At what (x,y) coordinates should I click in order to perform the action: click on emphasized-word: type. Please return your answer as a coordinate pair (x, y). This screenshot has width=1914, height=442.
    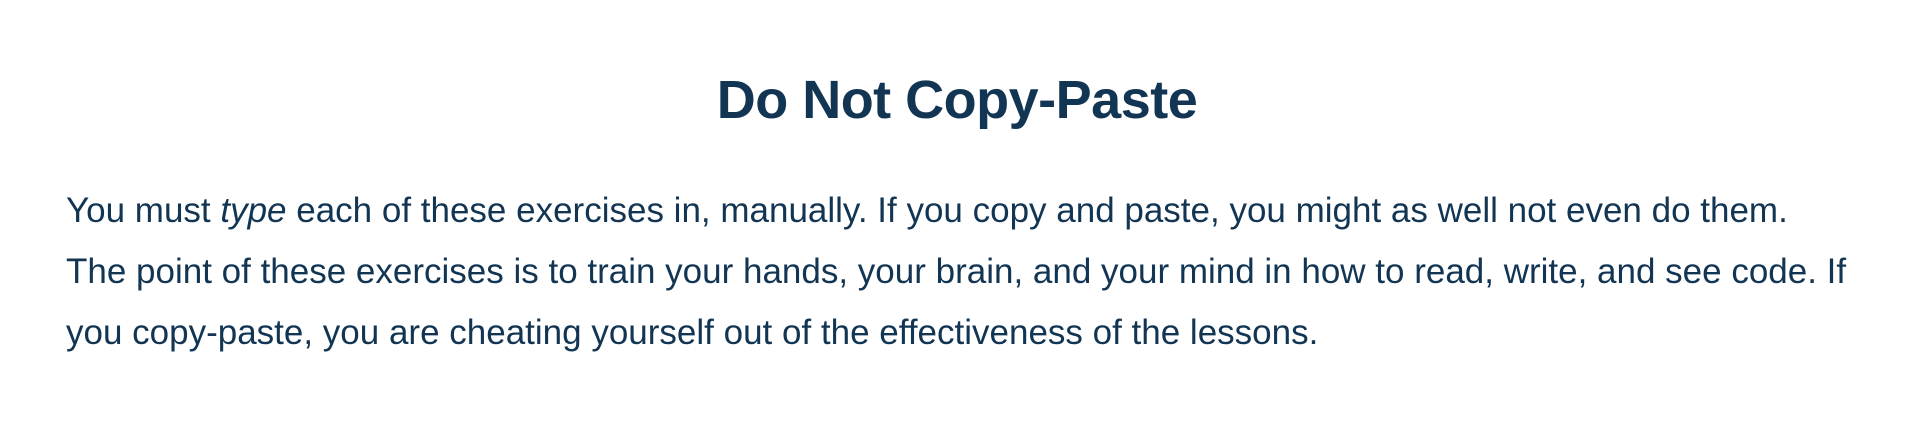
    Looking at the image, I should click on (253, 210).